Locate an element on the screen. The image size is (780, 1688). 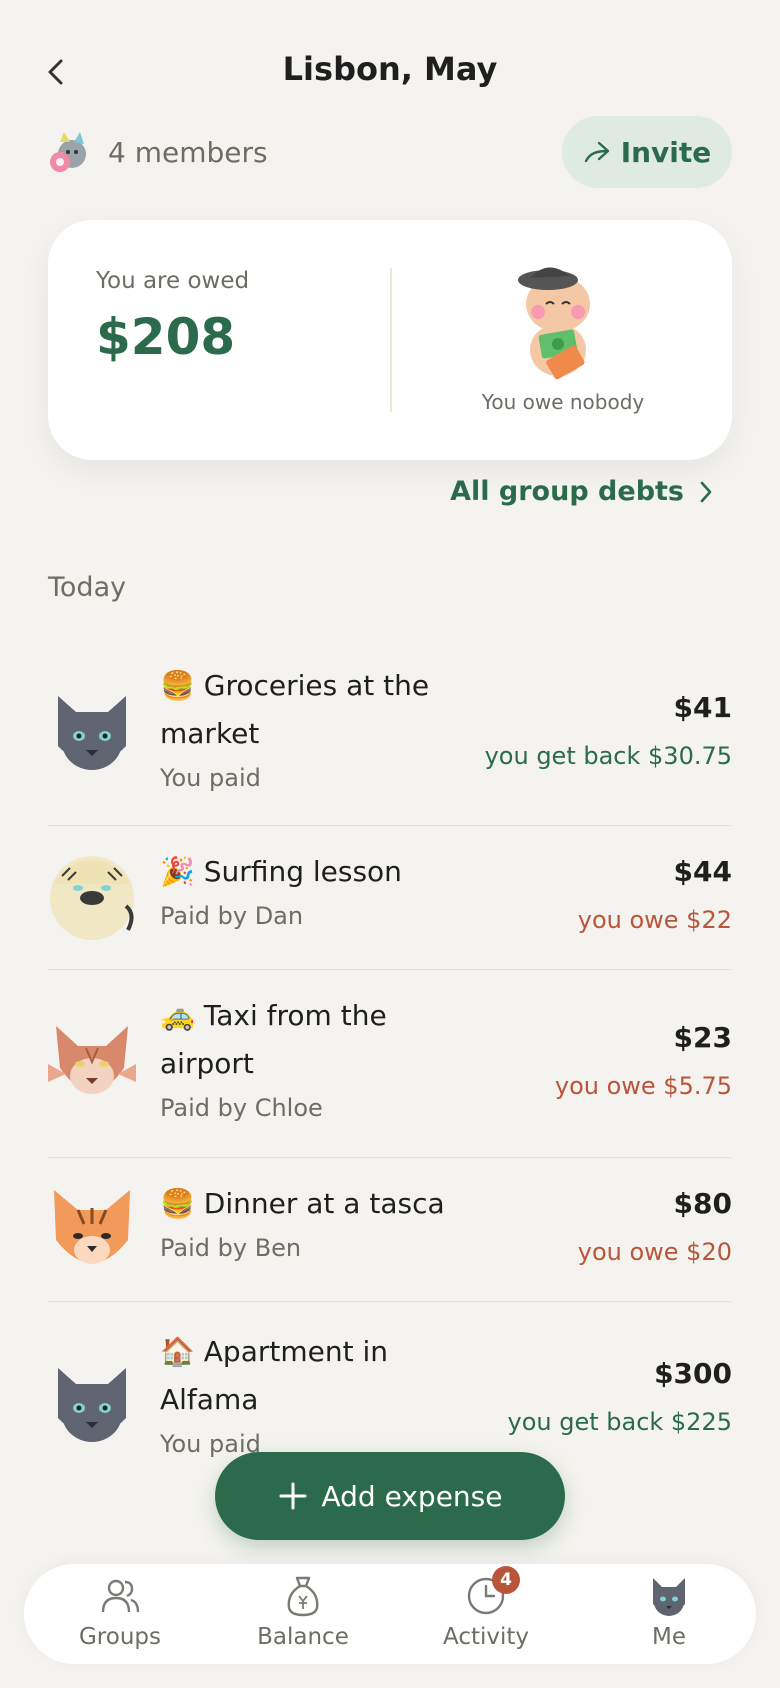
expense-amount: $23 is located at coordinates (702, 1037).